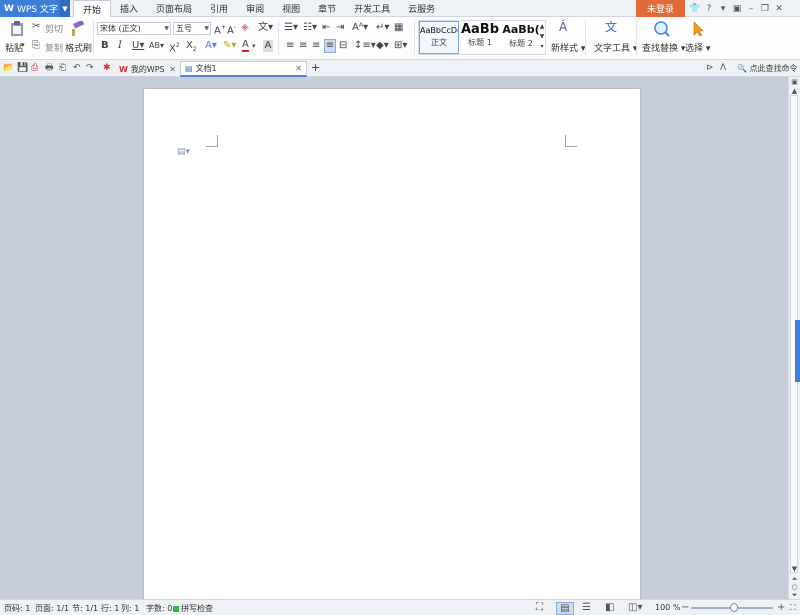  What do you see at coordinates (290, 46) in the screenshot?
I see `align-left-icon: ≡` at bounding box center [290, 46].